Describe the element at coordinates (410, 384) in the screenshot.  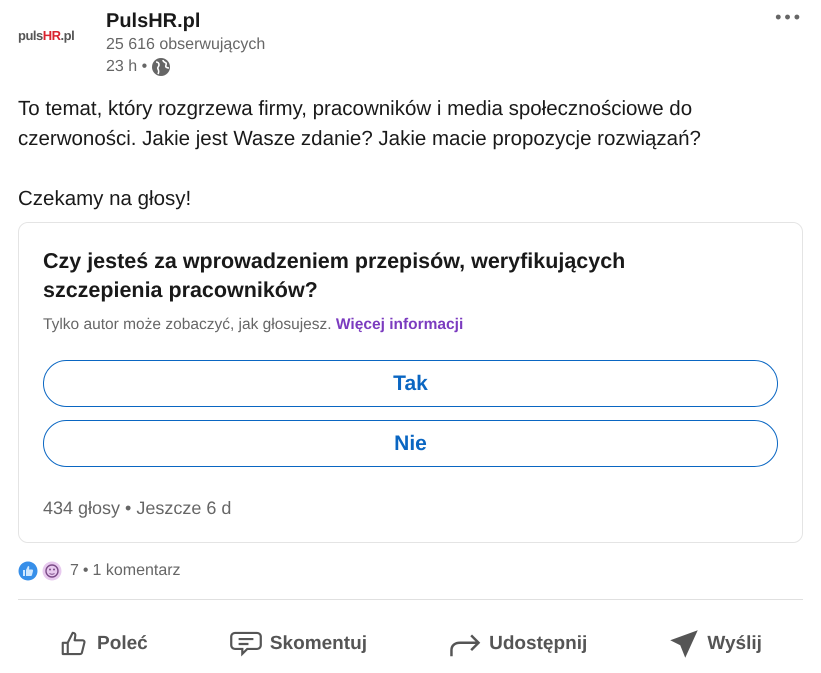
I see `poll-option-button: Tak` at that location.